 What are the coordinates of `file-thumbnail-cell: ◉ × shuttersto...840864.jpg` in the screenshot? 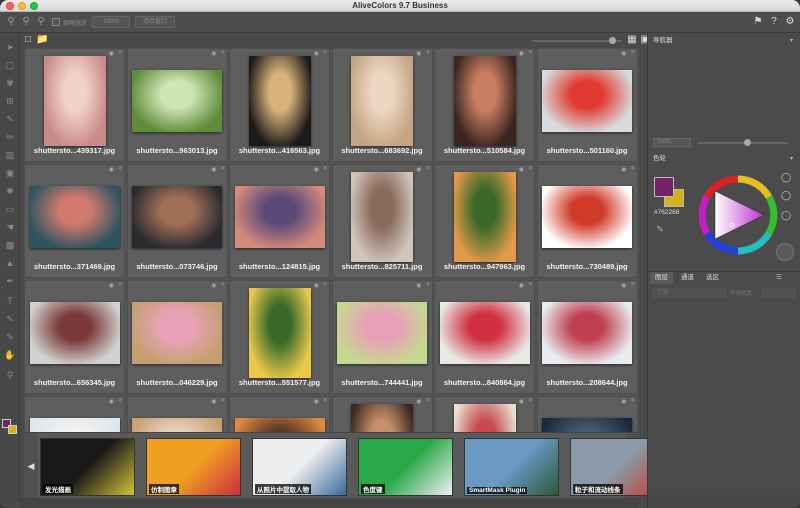 It's located at (484, 337).